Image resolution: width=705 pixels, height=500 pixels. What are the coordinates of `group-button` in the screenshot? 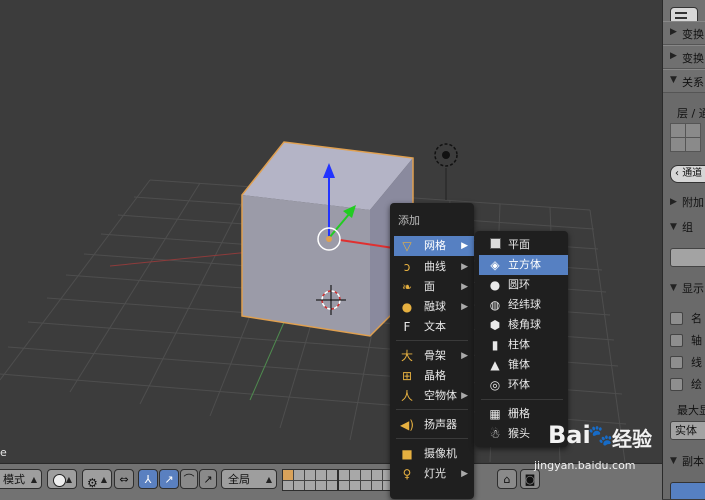 It's located at (687, 257).